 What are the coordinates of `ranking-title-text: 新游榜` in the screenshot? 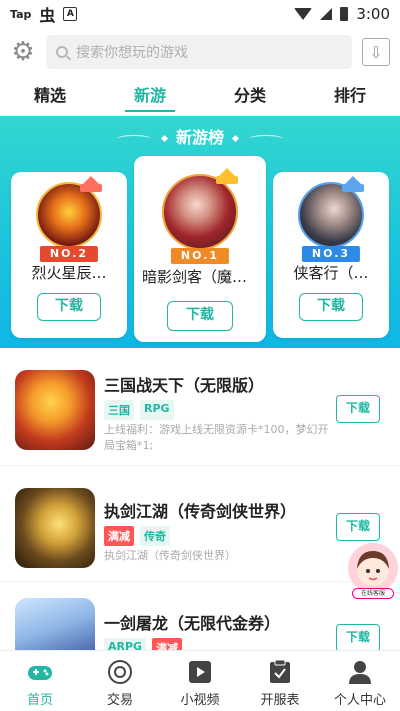 It's located at (199, 137).